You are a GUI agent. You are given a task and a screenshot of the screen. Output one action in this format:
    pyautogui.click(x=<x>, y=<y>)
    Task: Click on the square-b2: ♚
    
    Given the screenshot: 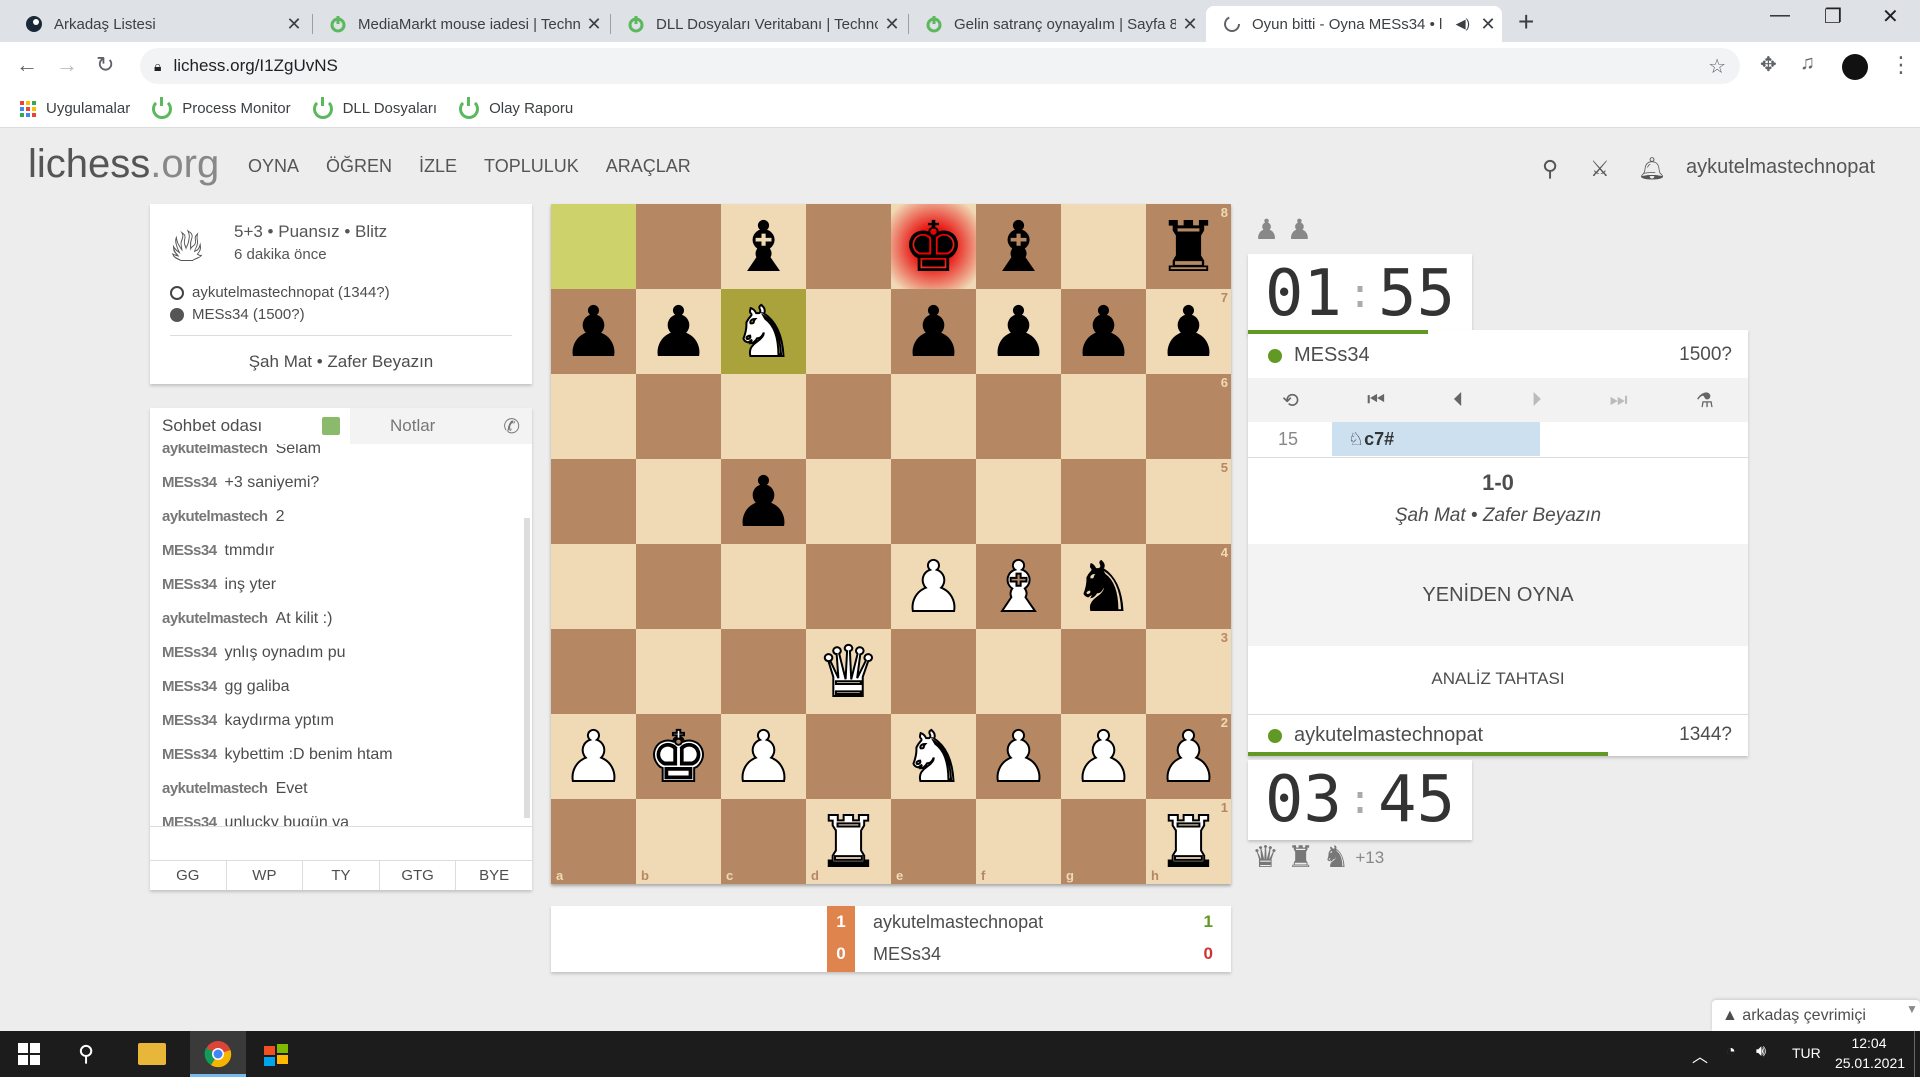 What is the action you would take?
    pyautogui.click(x=678, y=756)
    